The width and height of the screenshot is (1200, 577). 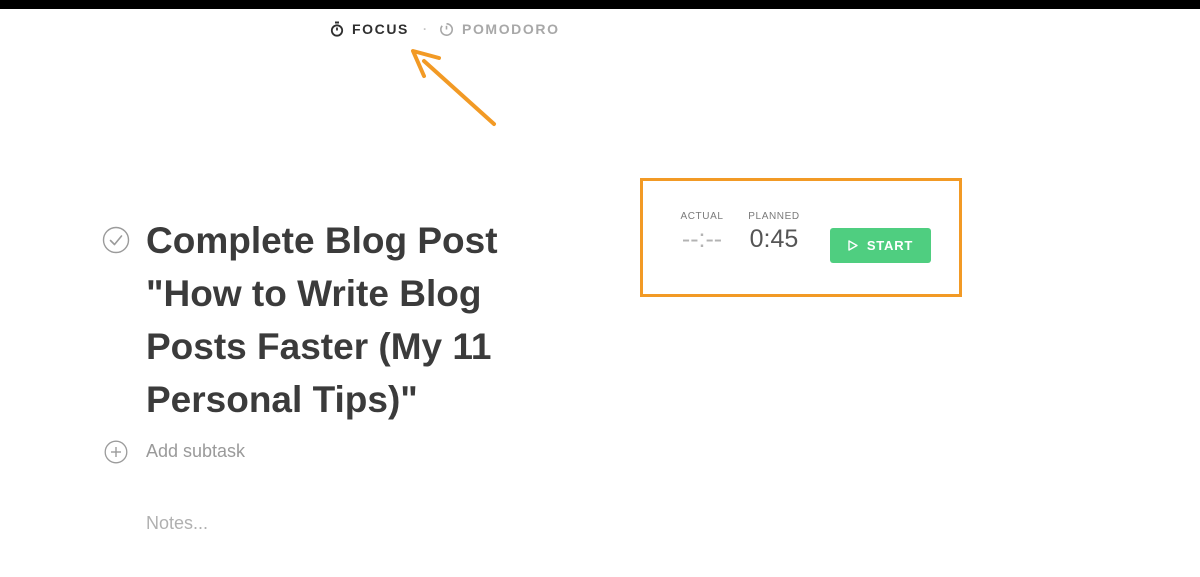 I want to click on tab-pomodoro-label: POMODORO, so click(x=511, y=29).